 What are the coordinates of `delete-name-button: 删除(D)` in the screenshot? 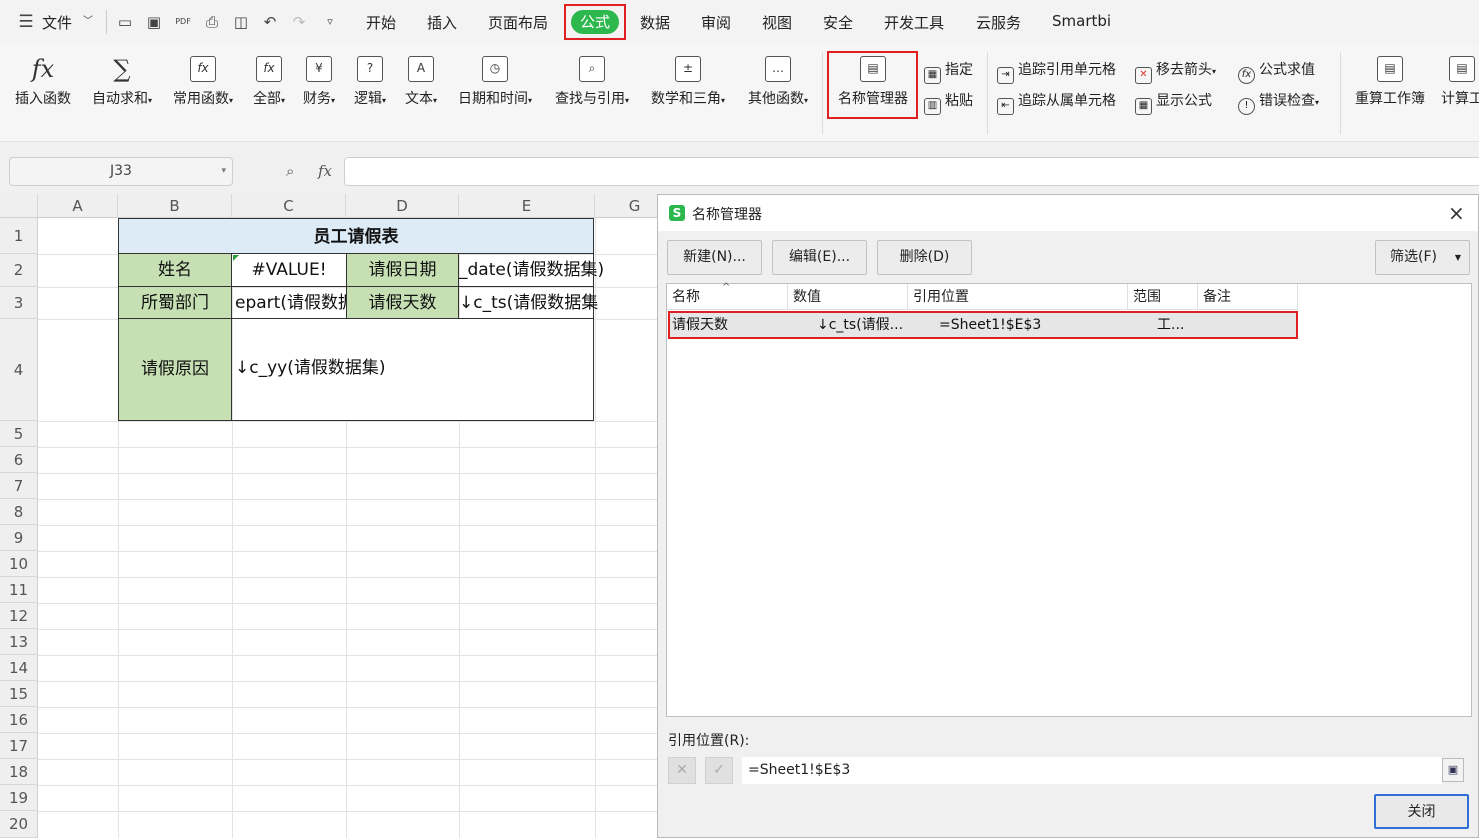 It's located at (924, 257).